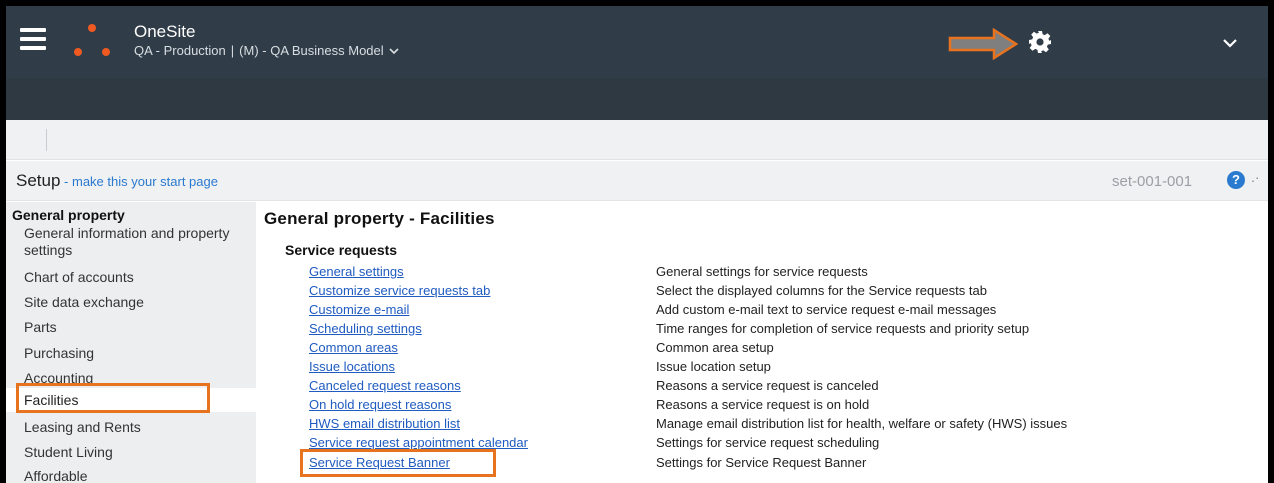 The width and height of the screenshot is (1274, 483). What do you see at coordinates (356, 271) in the screenshot?
I see `link-general-settings: General settings` at bounding box center [356, 271].